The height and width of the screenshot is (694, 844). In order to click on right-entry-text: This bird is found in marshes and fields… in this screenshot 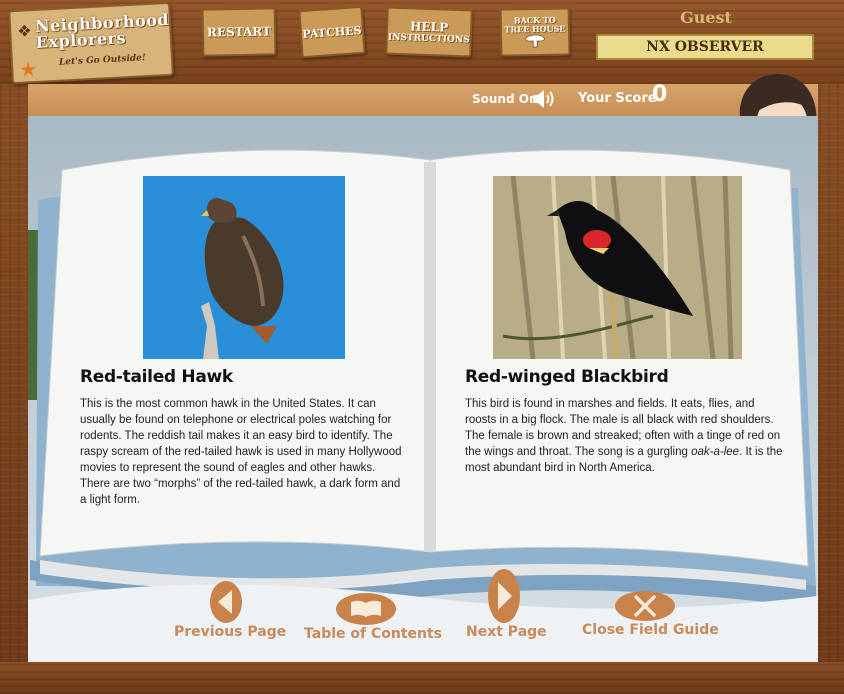, I will do `click(626, 436)`.